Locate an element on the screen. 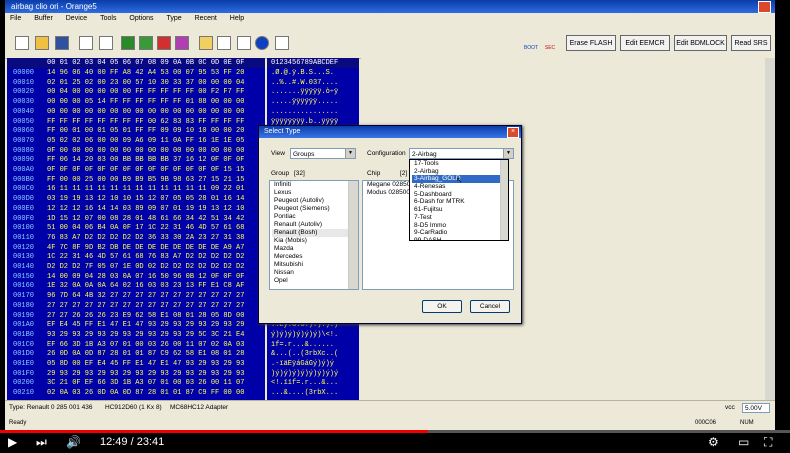 This screenshot has width=790, height=453. vcc-select: 5.00V is located at coordinates (756, 408).